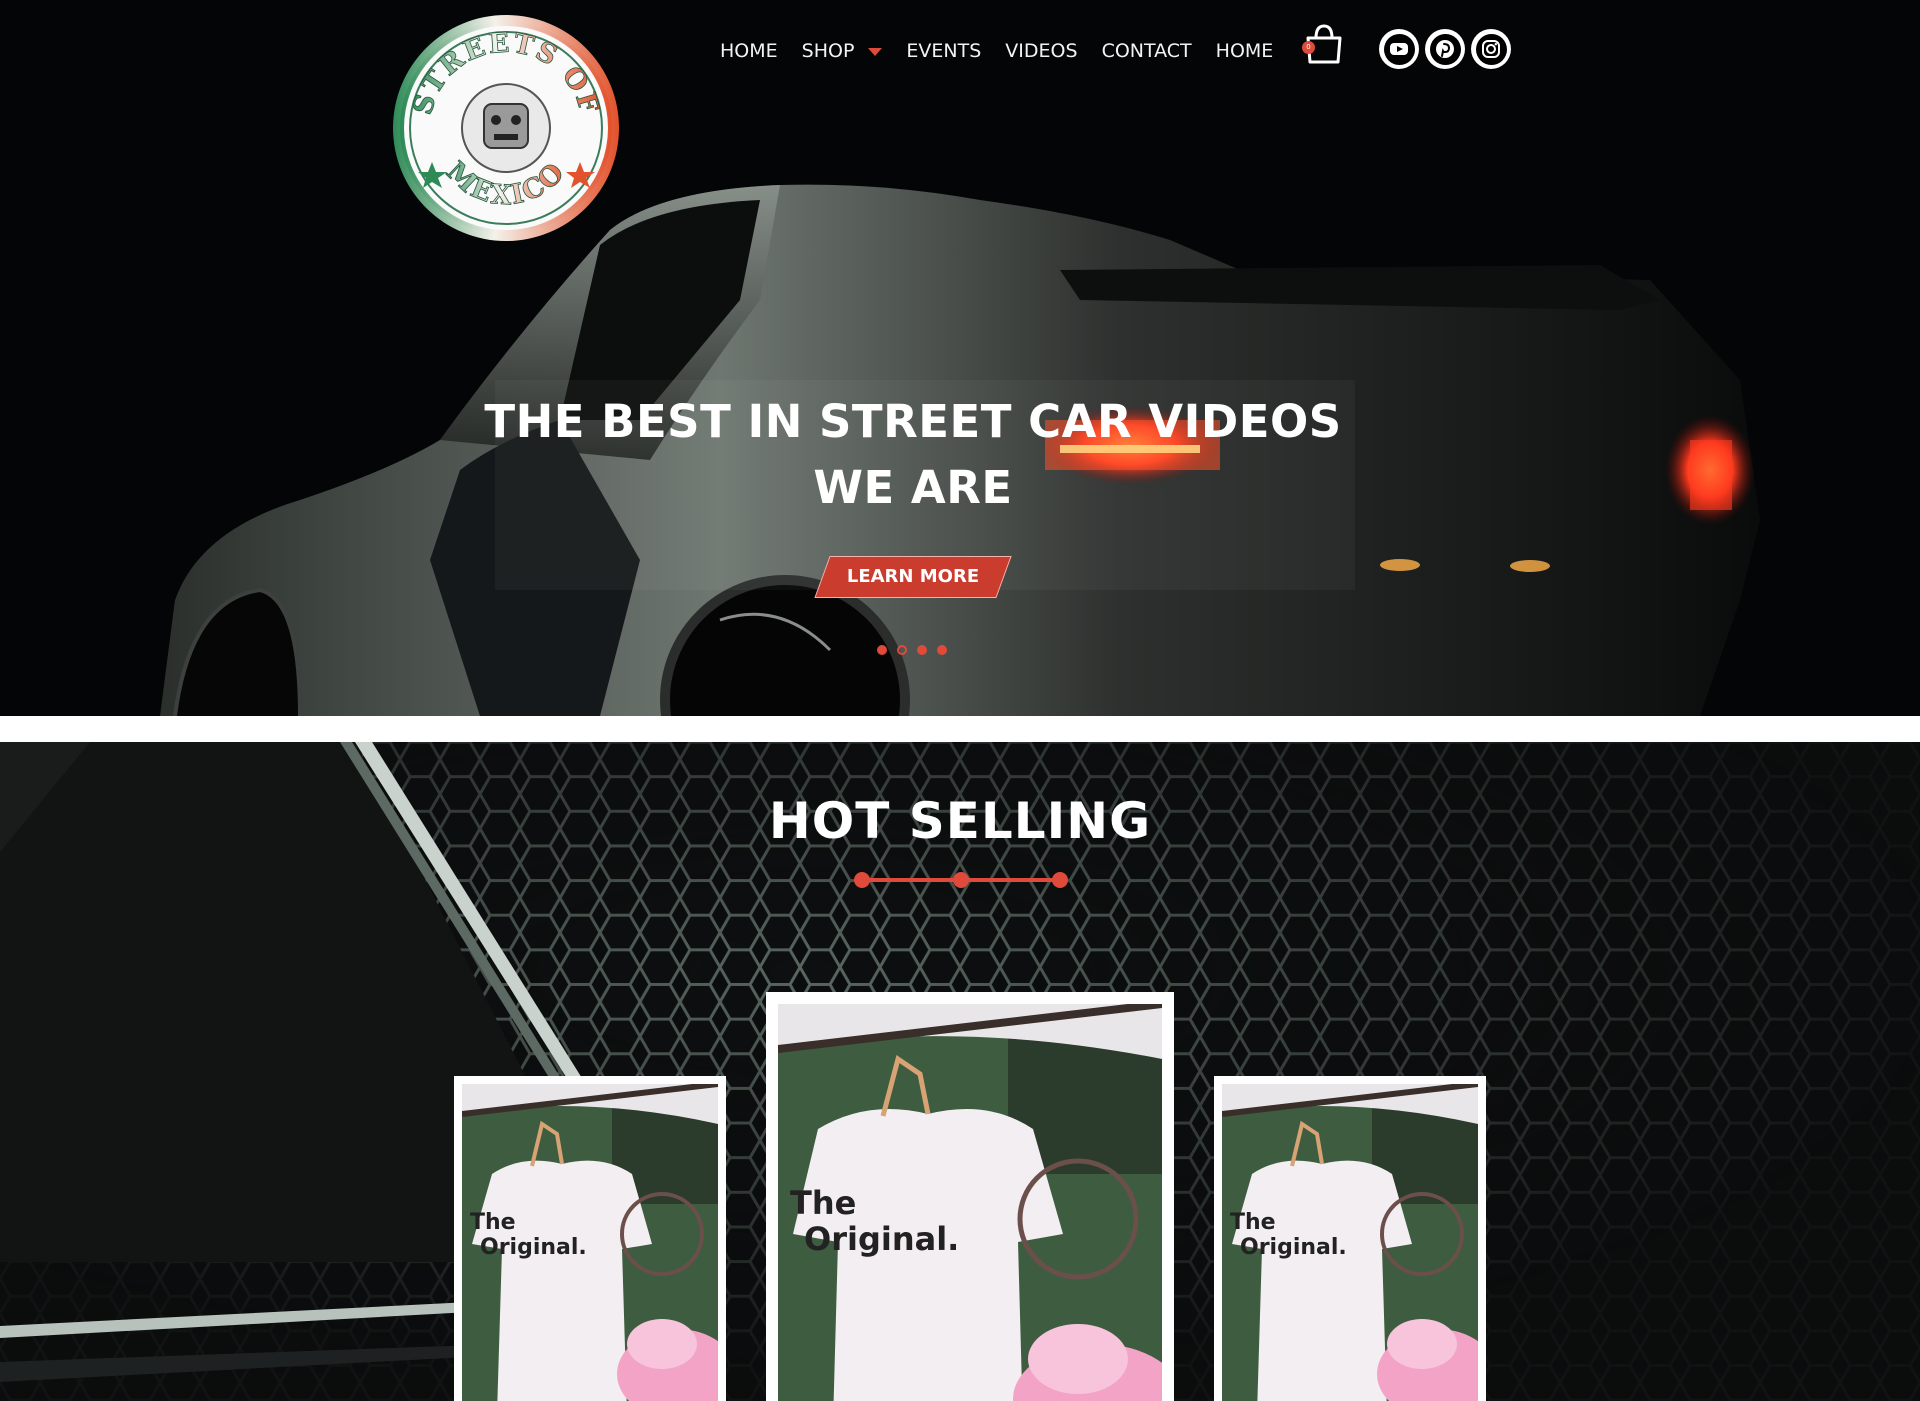 The width and height of the screenshot is (1920, 1401). What do you see at coordinates (506, 128) in the screenshot?
I see `streets-of-mexico-logo: STREETS OF MEXICO` at bounding box center [506, 128].